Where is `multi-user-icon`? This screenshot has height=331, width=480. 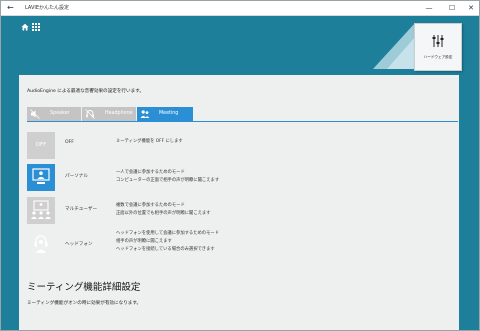 multi-user-icon is located at coordinates (41, 209).